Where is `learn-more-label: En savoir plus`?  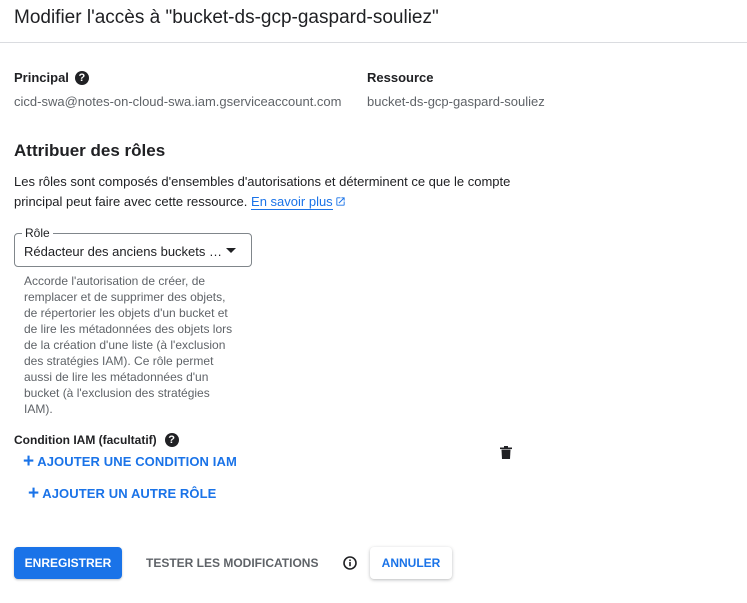 learn-more-label: En savoir plus is located at coordinates (292, 201).